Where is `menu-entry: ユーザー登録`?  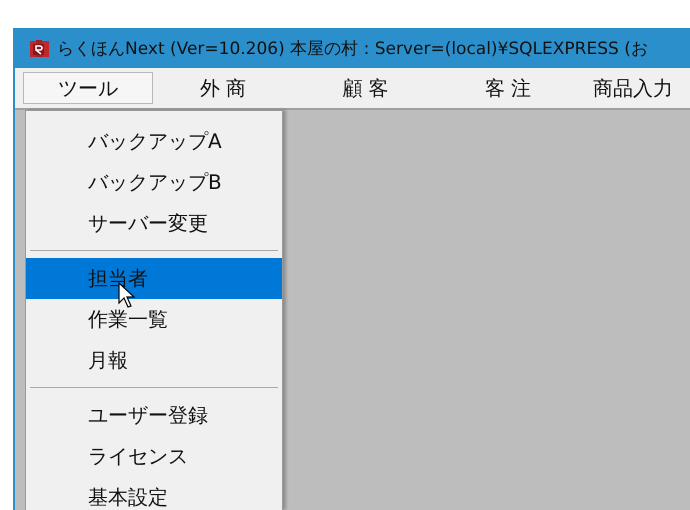
menu-entry: ユーザー登録 is located at coordinates (154, 415).